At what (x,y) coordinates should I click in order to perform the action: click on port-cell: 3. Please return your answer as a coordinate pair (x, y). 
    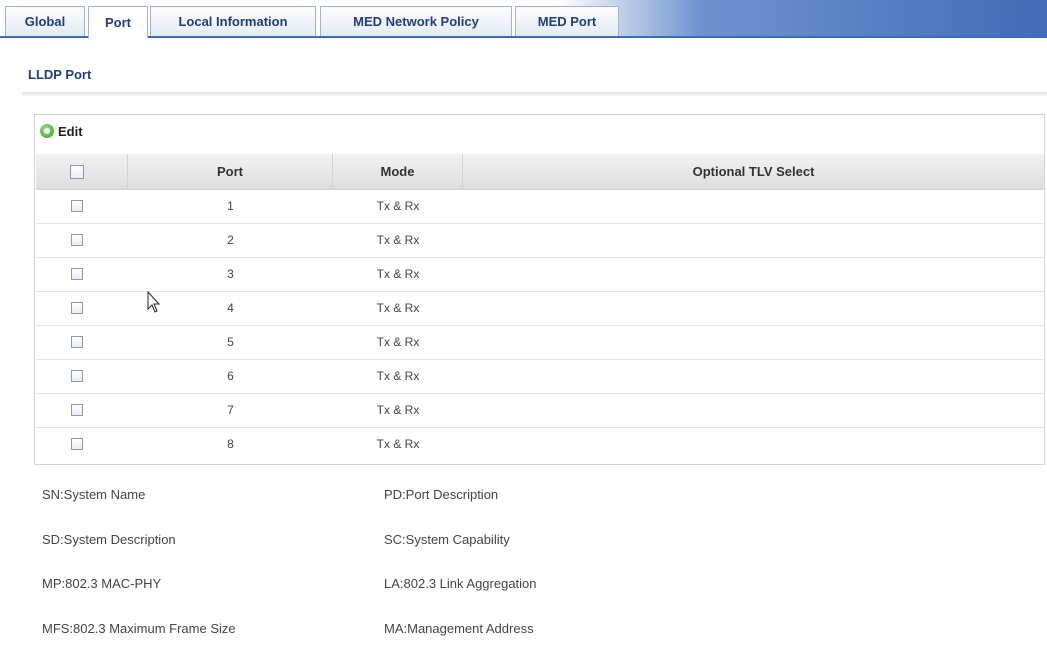
    Looking at the image, I should click on (230, 274).